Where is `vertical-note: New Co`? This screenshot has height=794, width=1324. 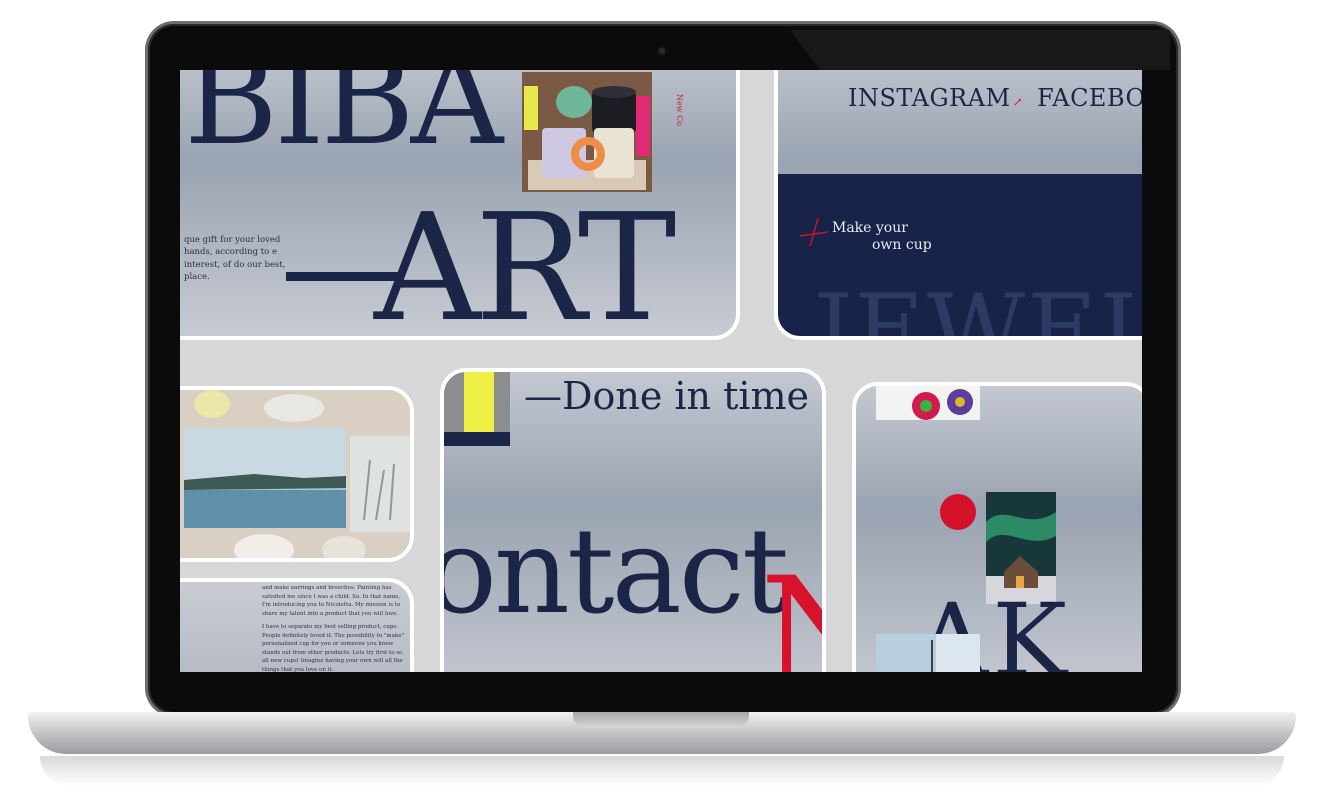 vertical-note: New Co is located at coordinates (679, 110).